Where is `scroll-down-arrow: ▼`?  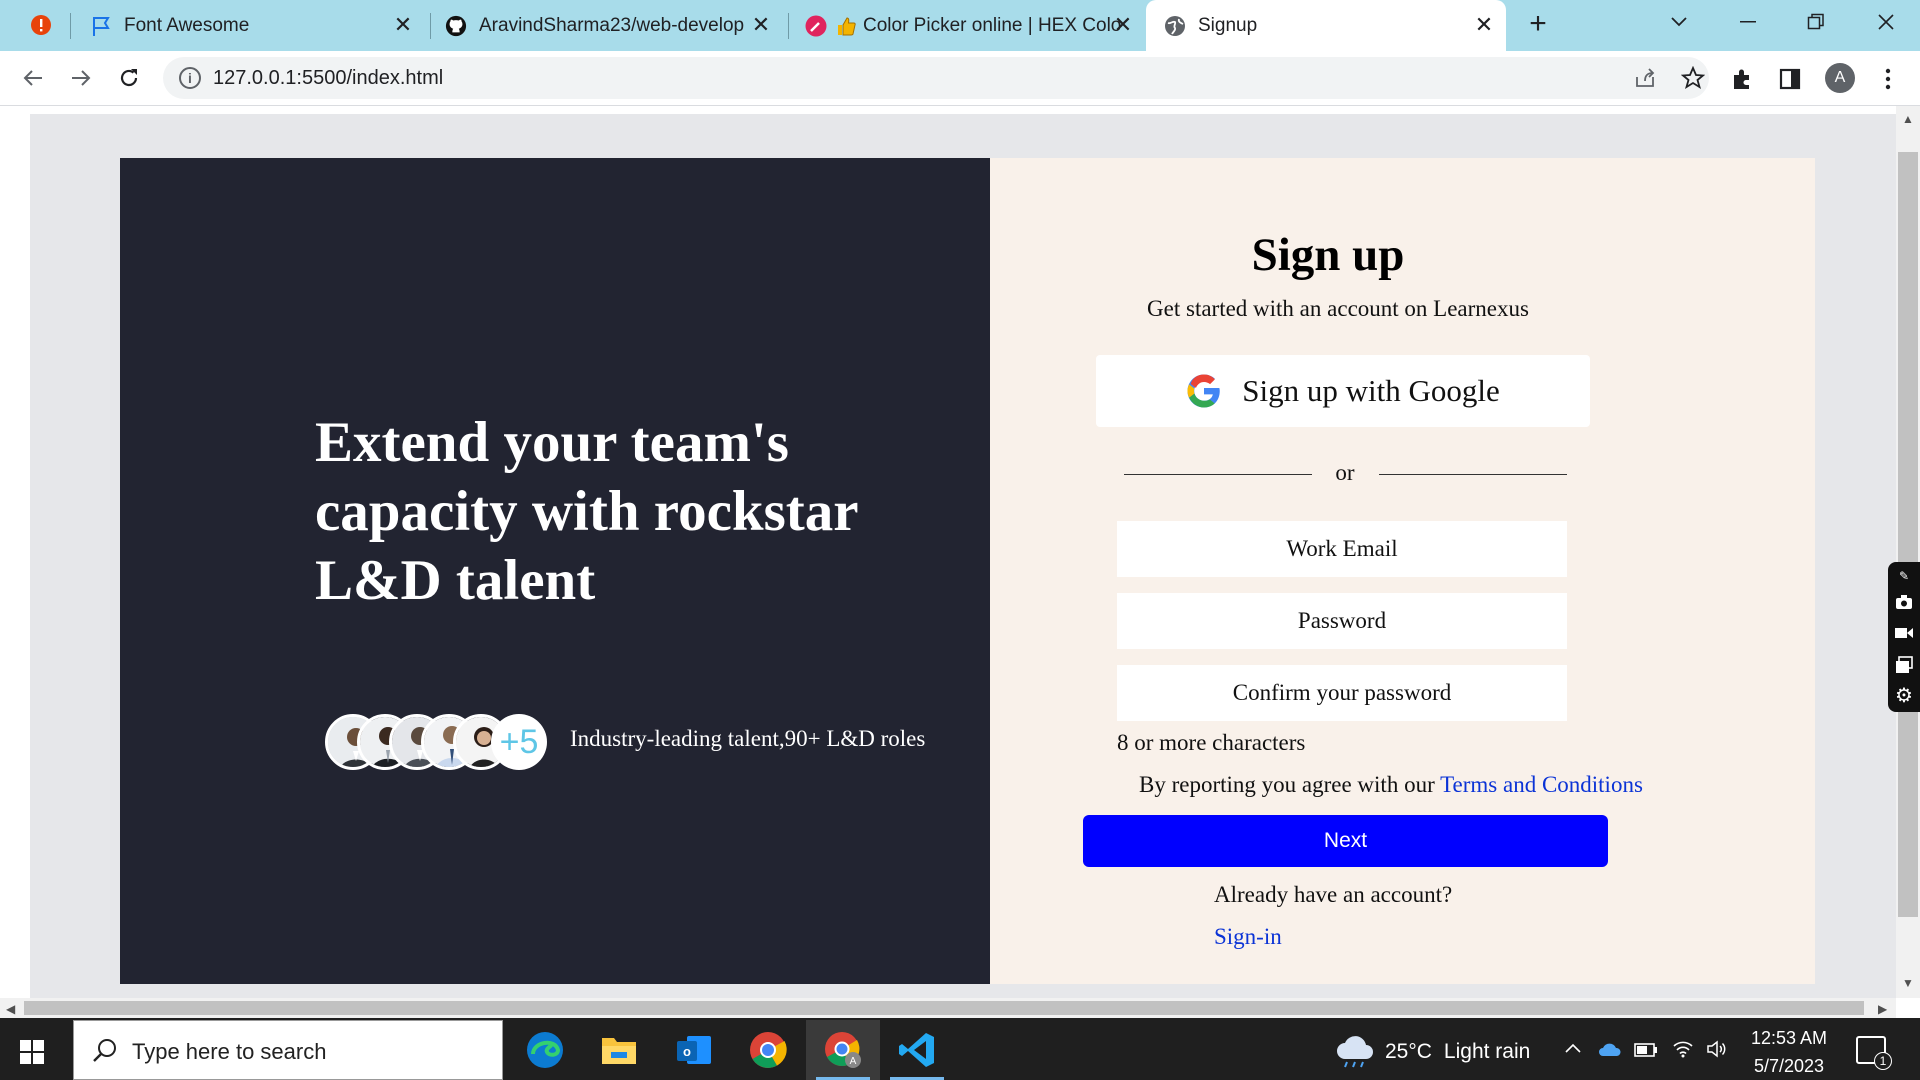 scroll-down-arrow: ▼ is located at coordinates (1908, 983).